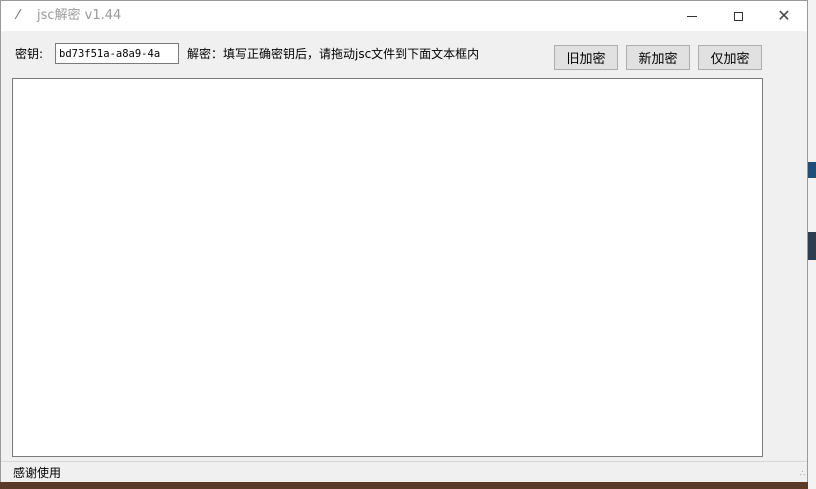  Describe the element at coordinates (404, 471) in the screenshot. I see `status-bar: 感谢使用 ∴` at that location.